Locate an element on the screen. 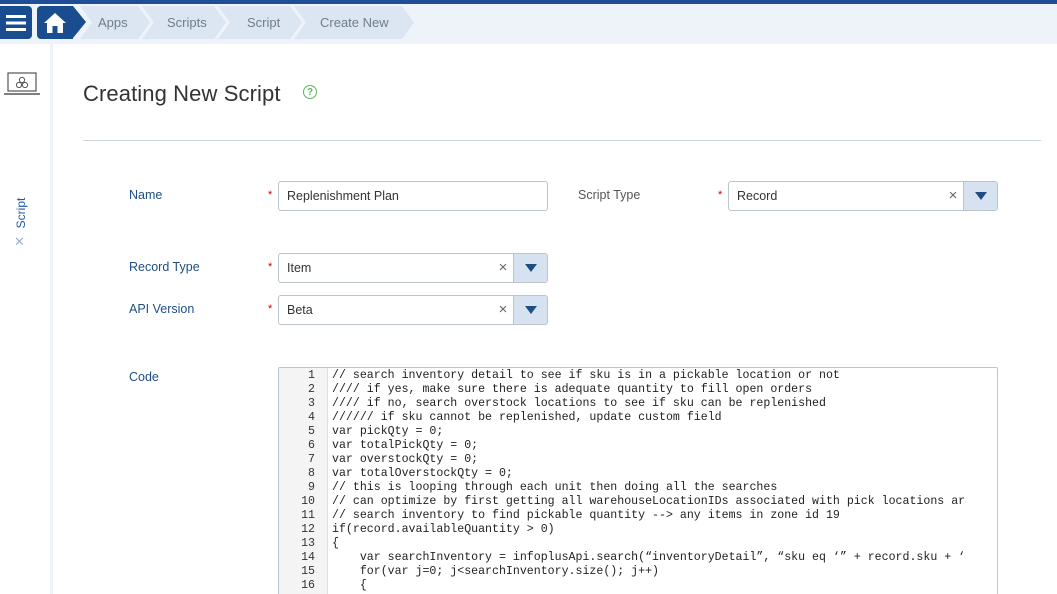 The height and width of the screenshot is (594, 1057). script-type-value: Record is located at coordinates (757, 196).